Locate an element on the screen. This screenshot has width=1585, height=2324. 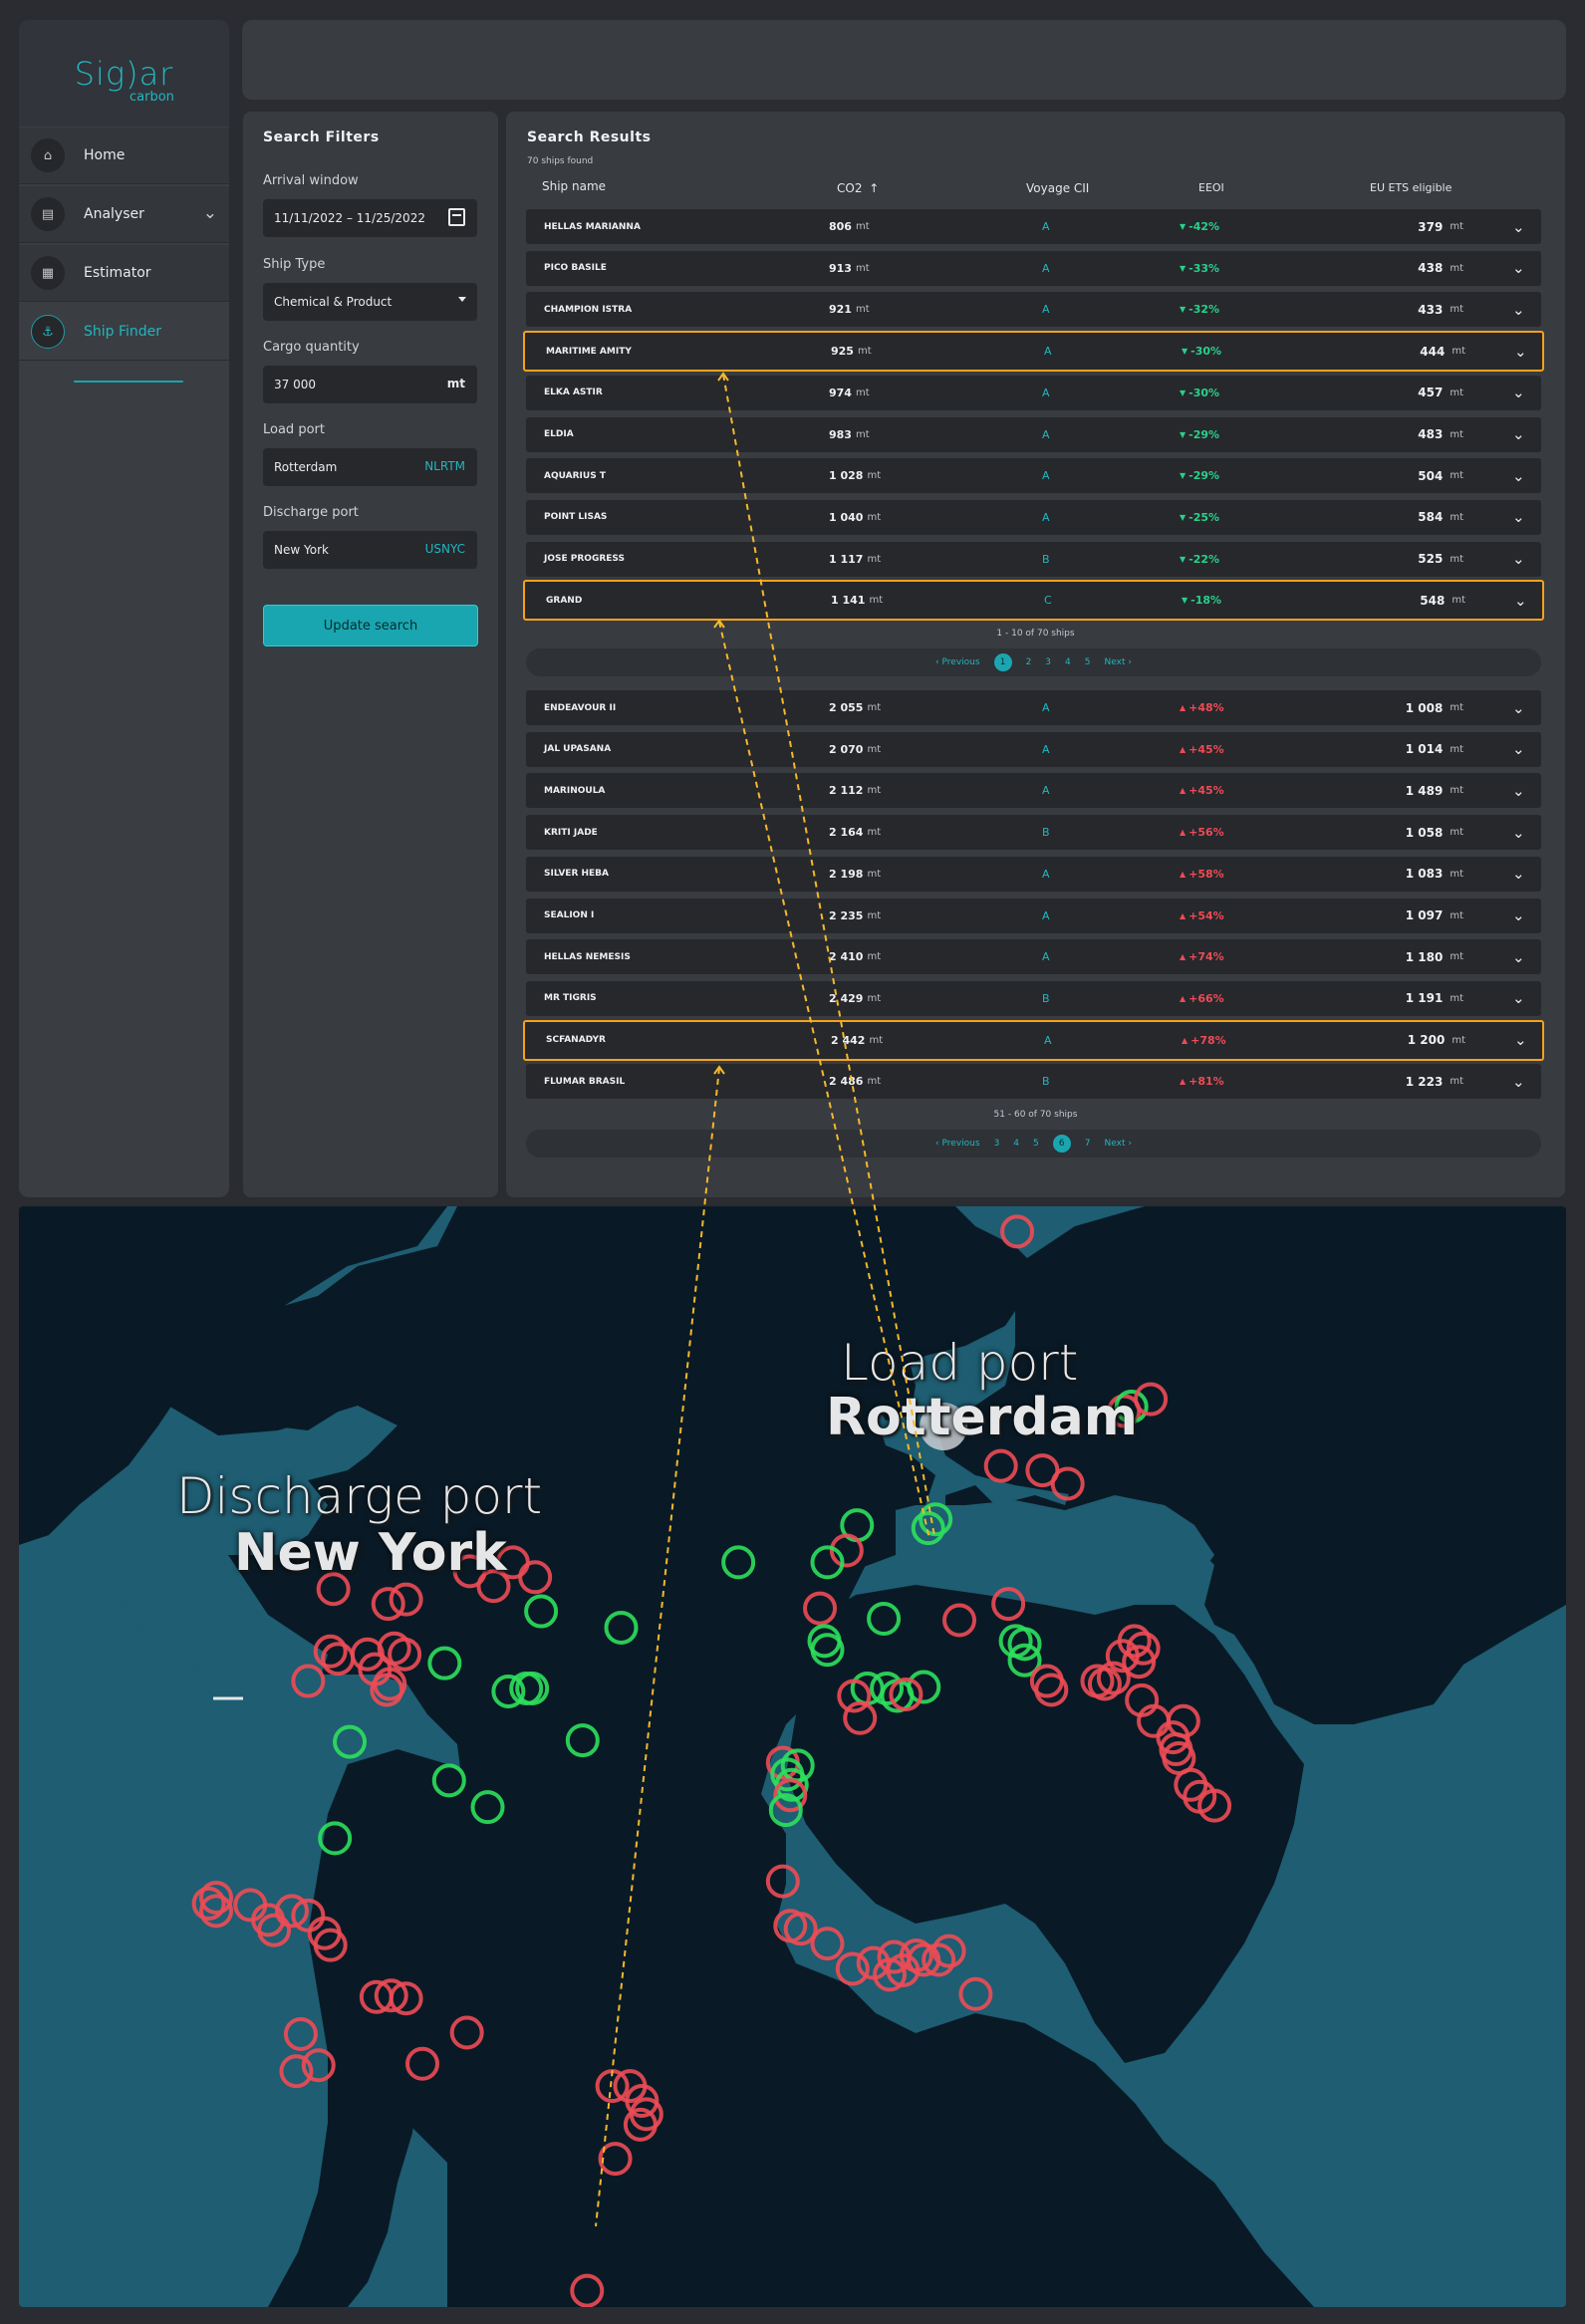
ship-row: MARINOULA 2 112 mt A ▲ +45% 1 489 mt ⌄ is located at coordinates (1033, 791).